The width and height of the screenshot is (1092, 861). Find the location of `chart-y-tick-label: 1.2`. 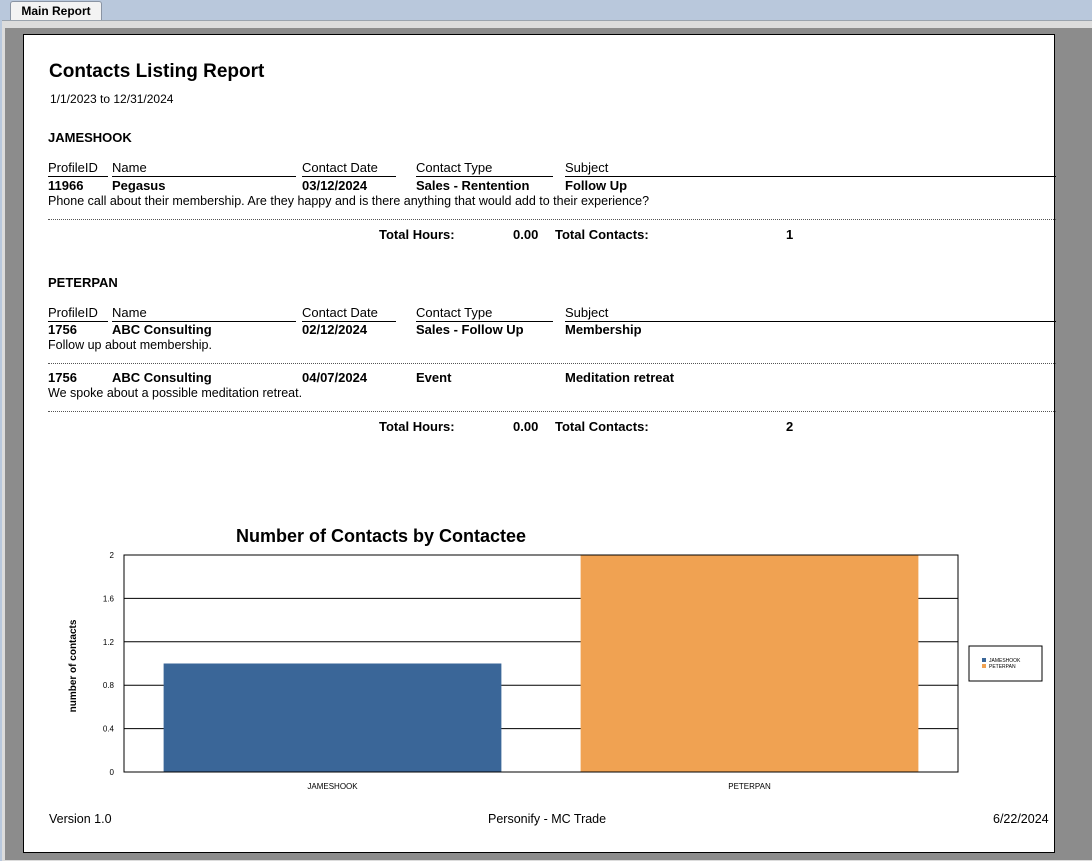

chart-y-tick-label: 1.2 is located at coordinates (109, 642).